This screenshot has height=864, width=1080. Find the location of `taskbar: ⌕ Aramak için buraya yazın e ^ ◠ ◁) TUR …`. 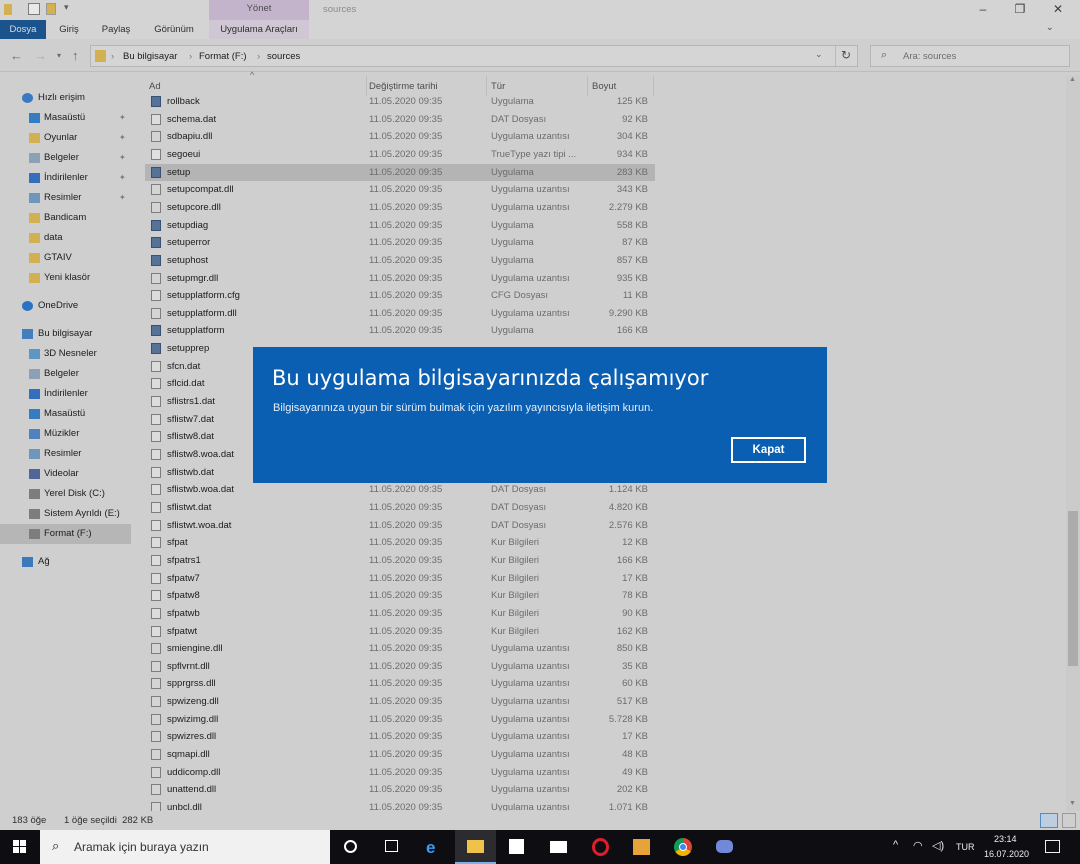

taskbar: ⌕ Aramak için buraya yazın e ^ ◠ ◁) TUR … is located at coordinates (540, 847).